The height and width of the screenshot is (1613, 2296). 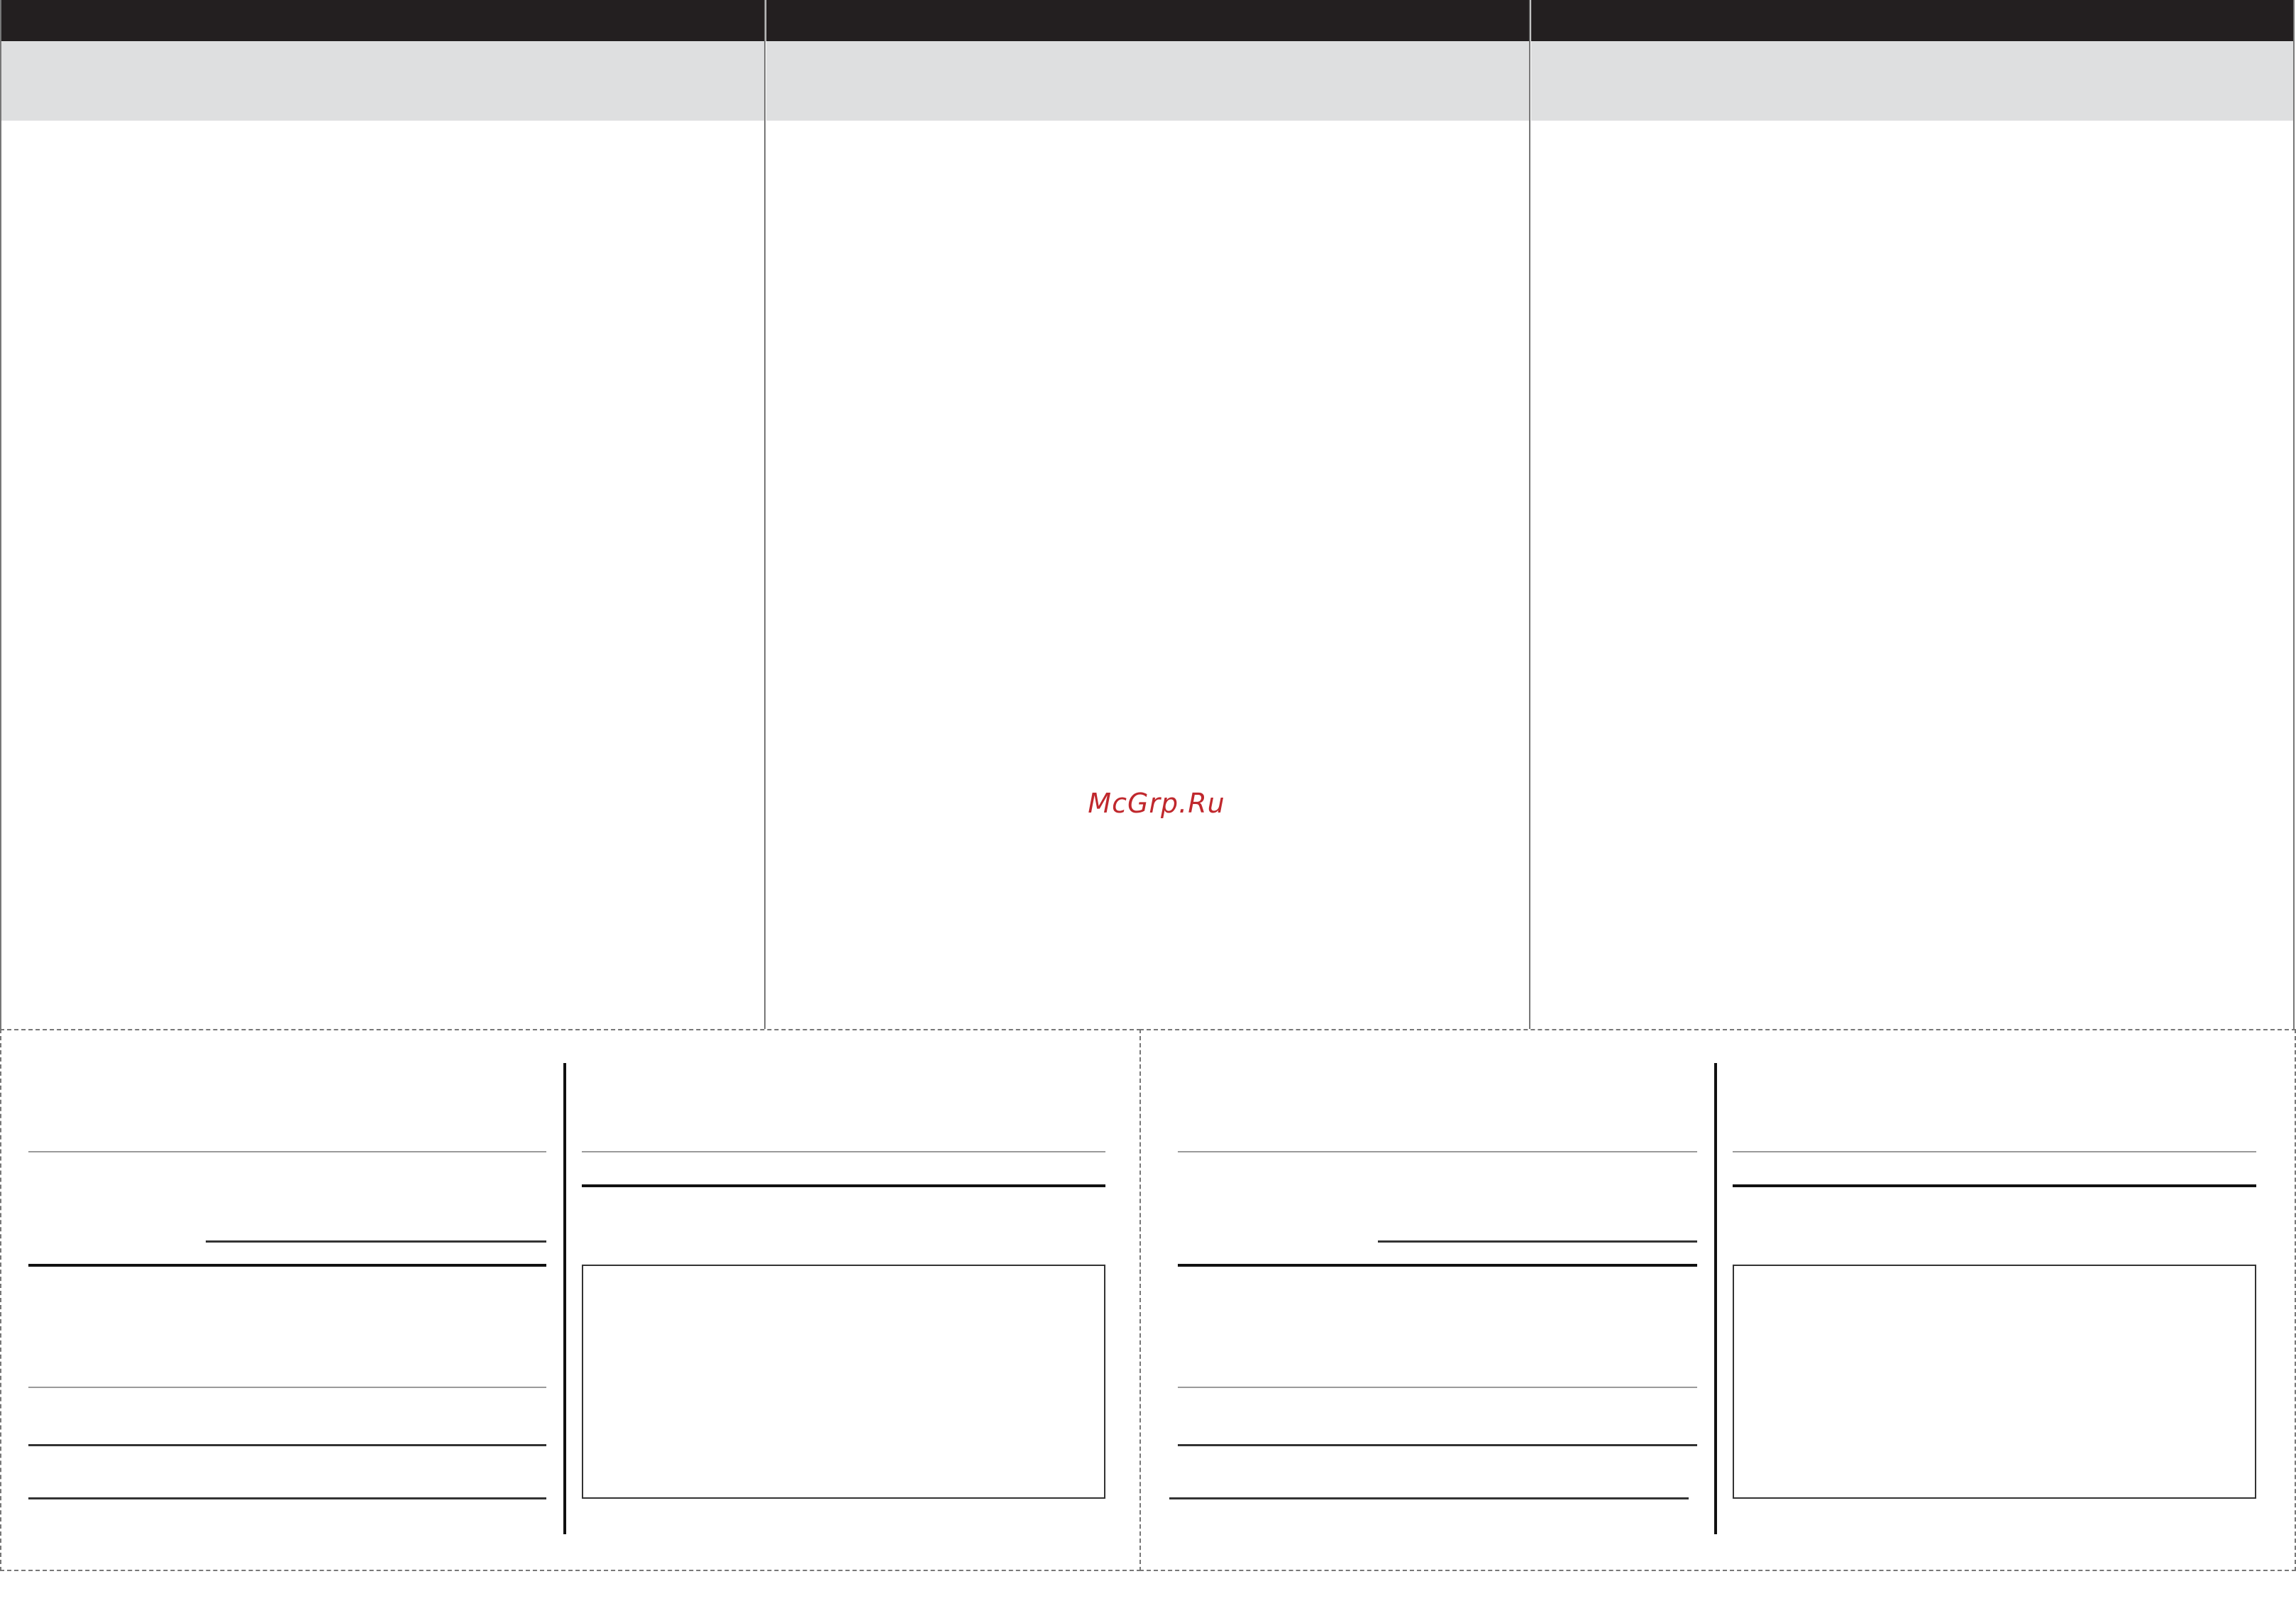 I want to click on column-1-subheader, so click(x=383, y=81).